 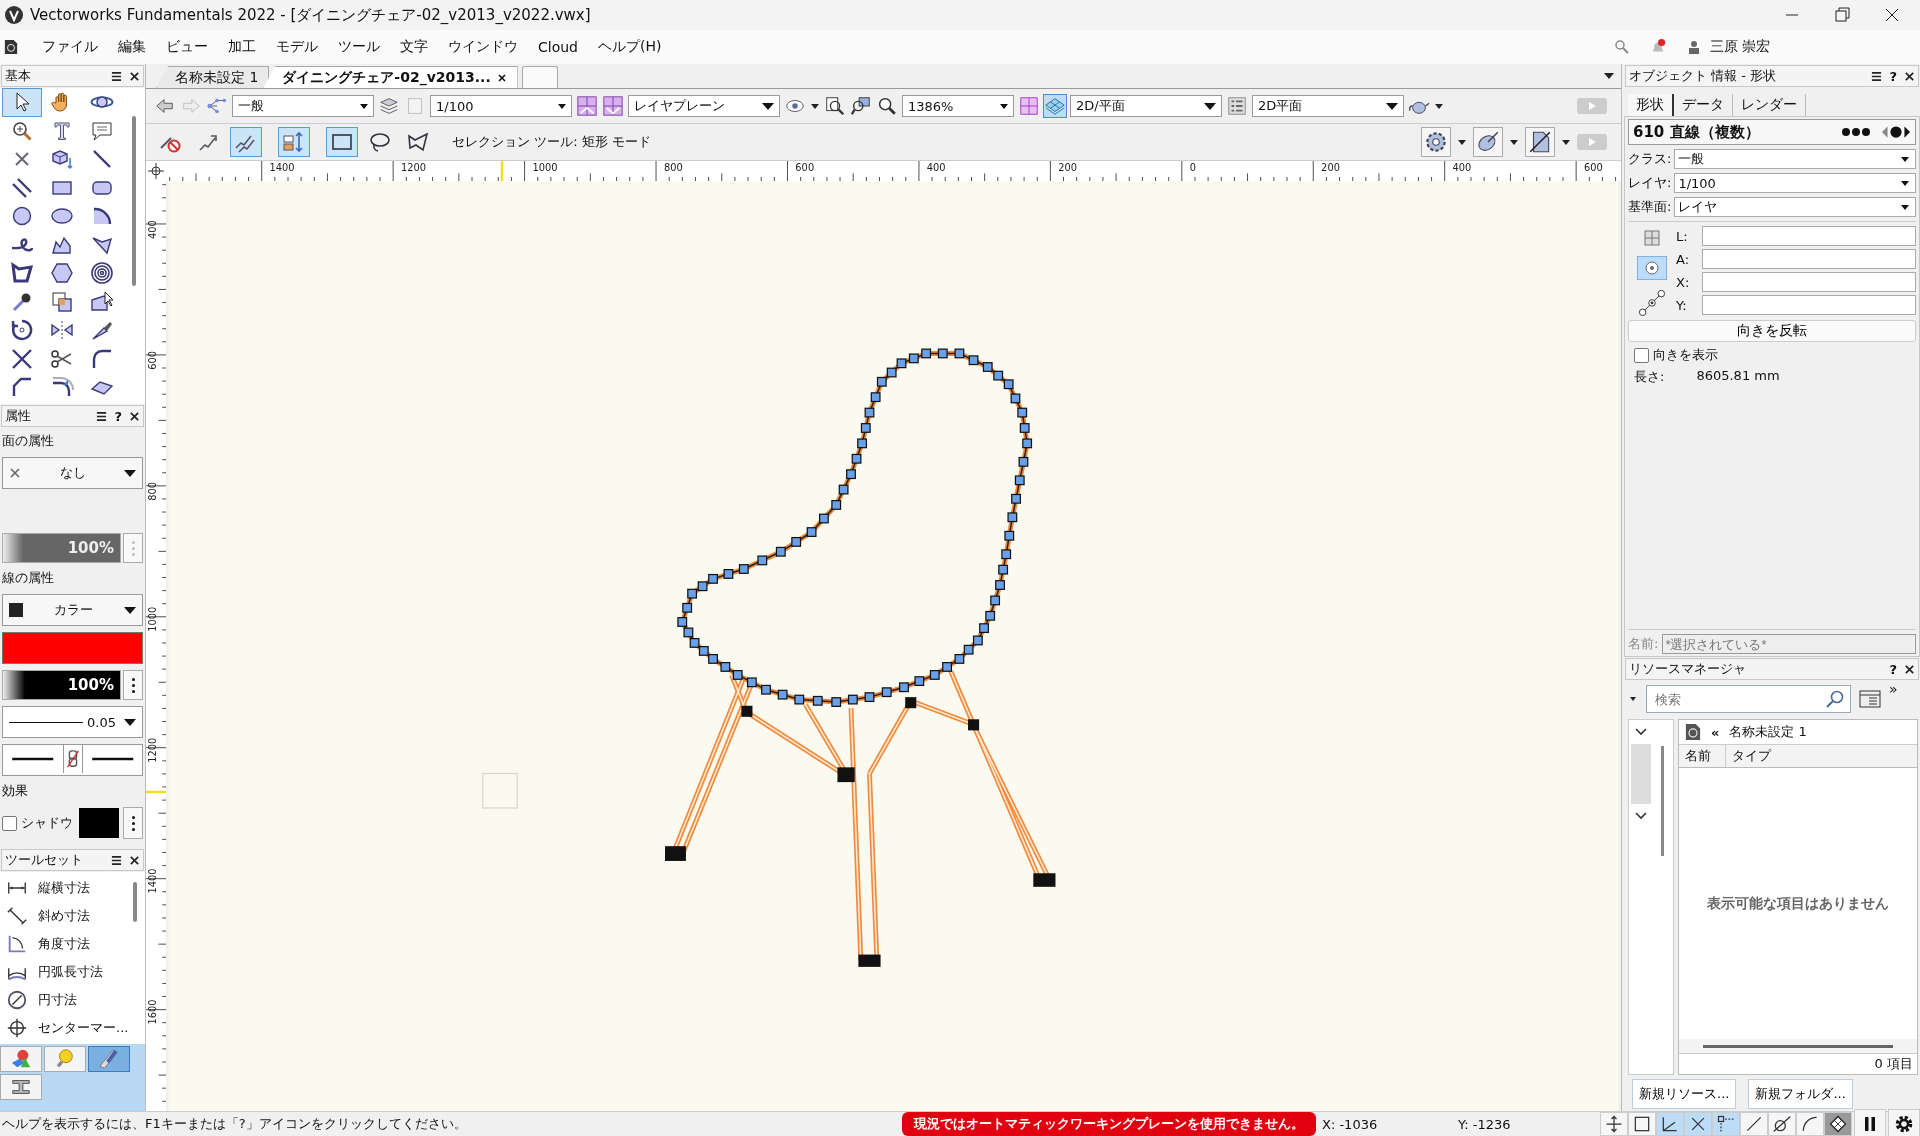 I want to click on panel-layout-icon, so click(x=1237, y=106).